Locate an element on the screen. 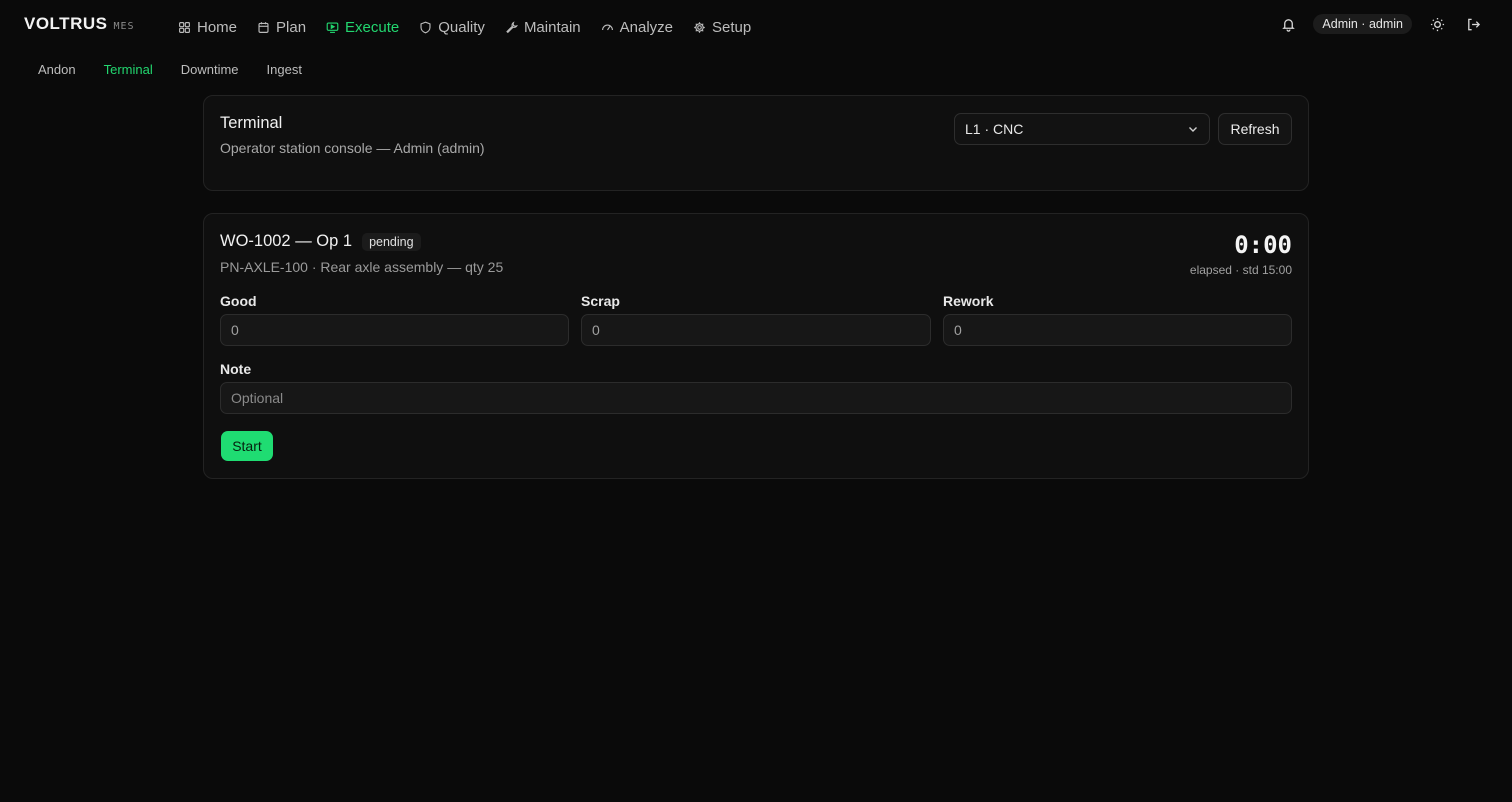 The height and width of the screenshot is (802, 1512). logout-icon is located at coordinates (1473, 24).